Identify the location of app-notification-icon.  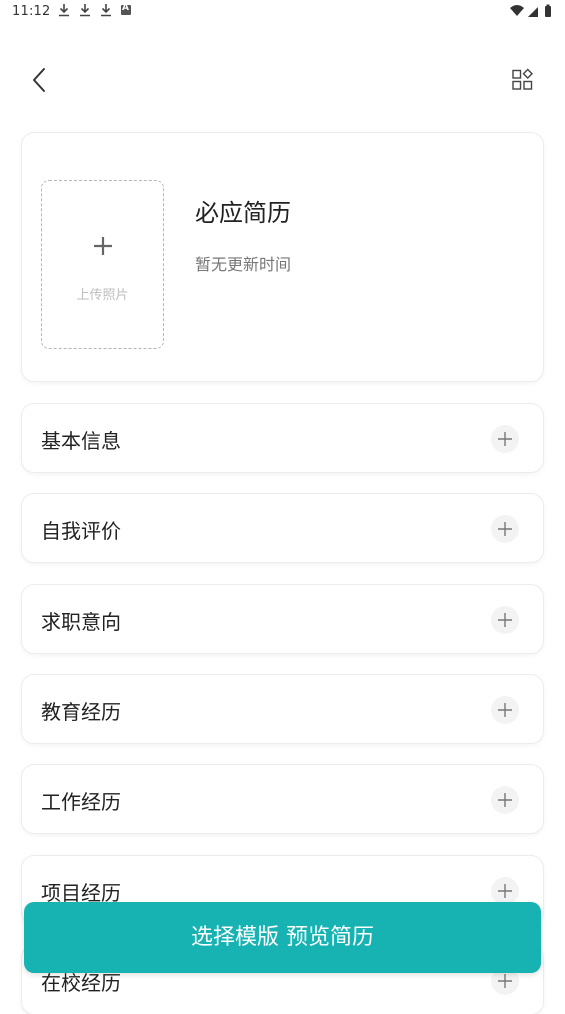
(126, 9).